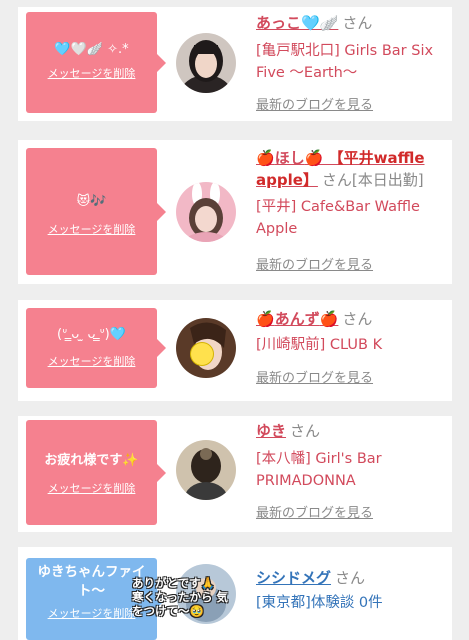 The height and width of the screenshot is (640, 469). I want to click on message-bubble: 😻🎶 メッセージを削除, so click(96, 211).